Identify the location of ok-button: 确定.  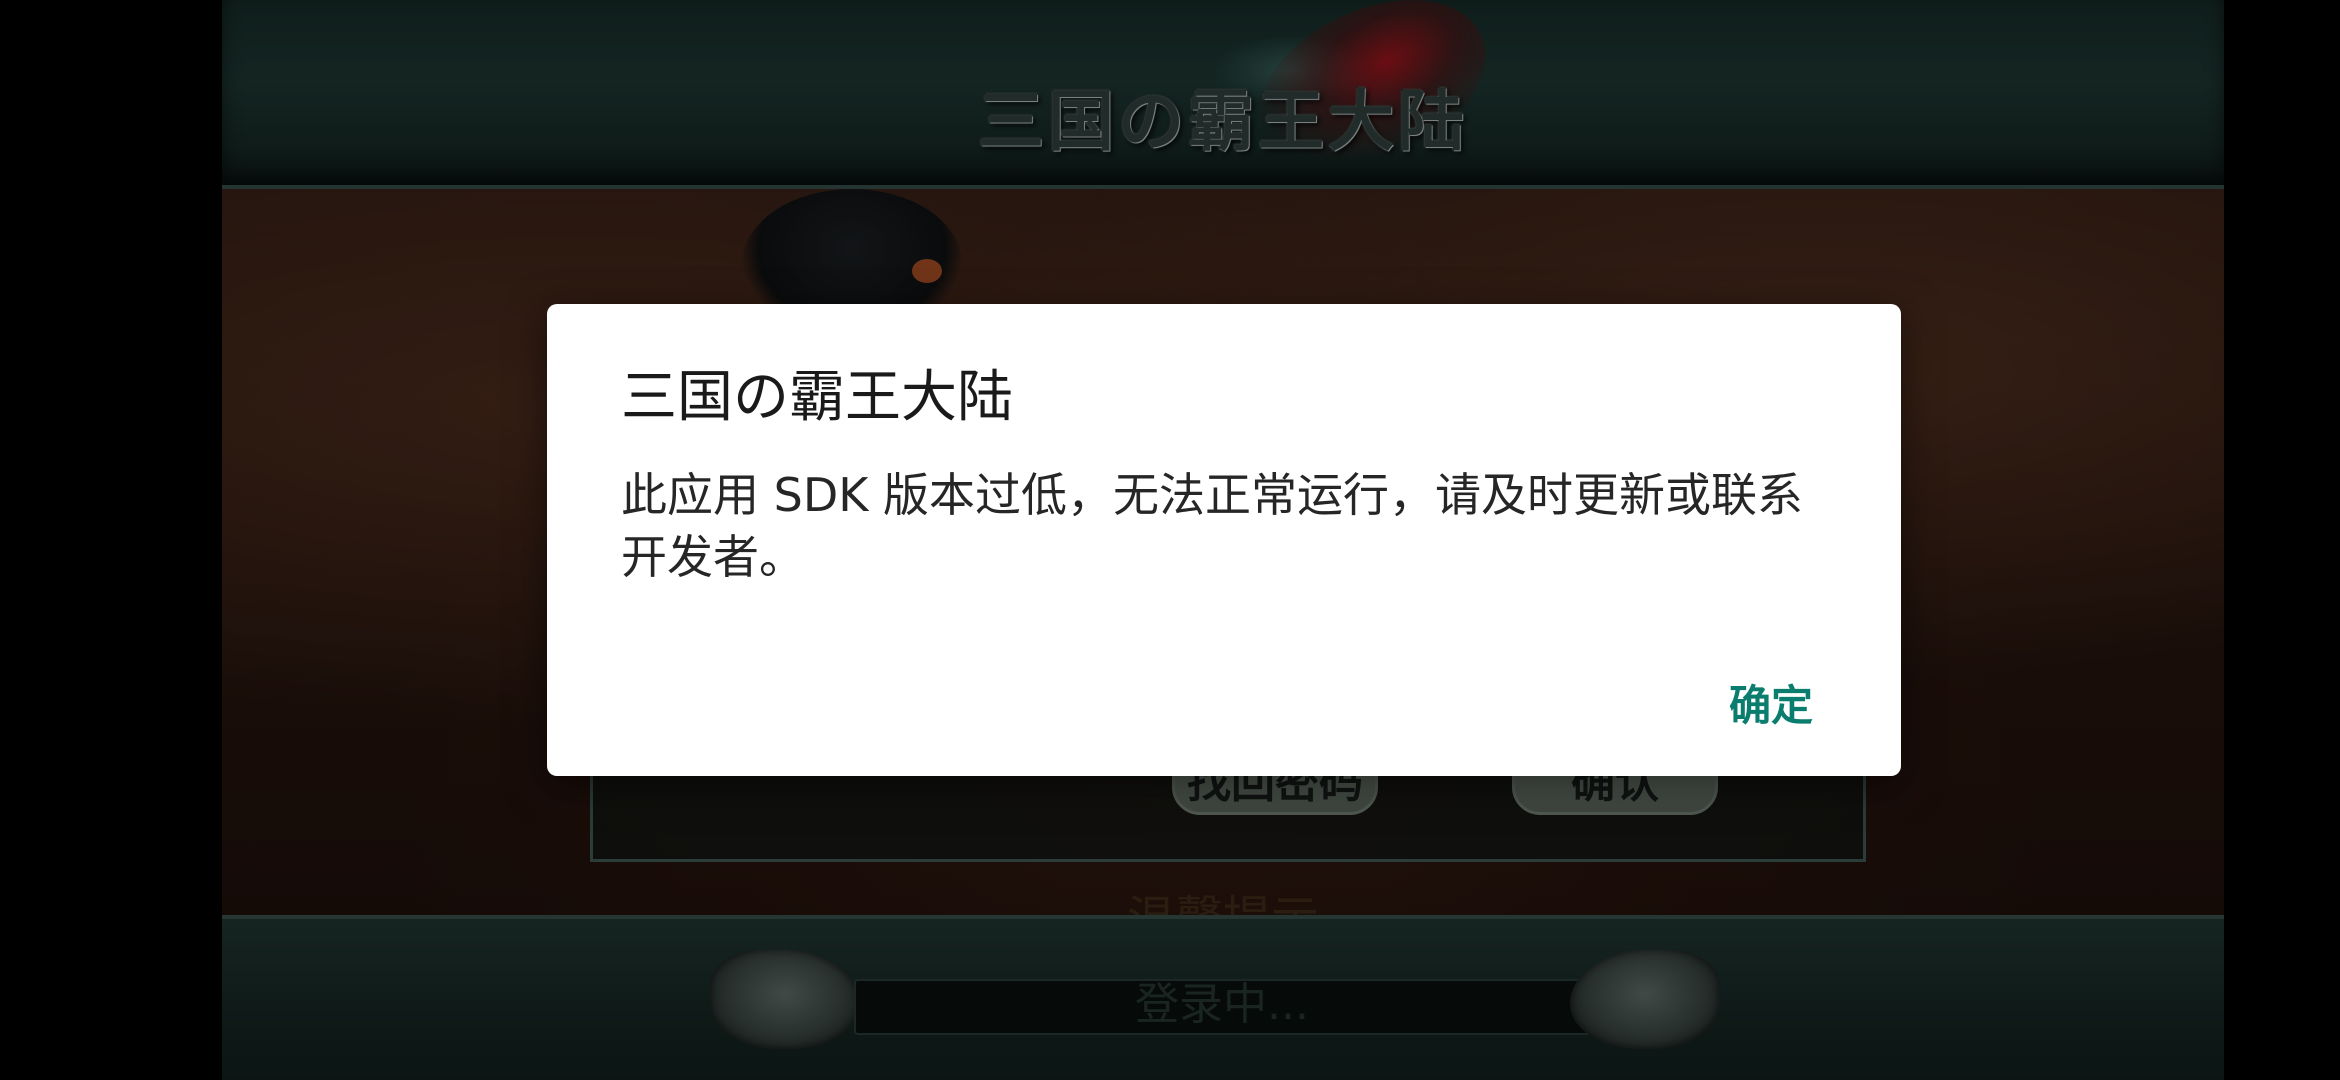
(1771, 702).